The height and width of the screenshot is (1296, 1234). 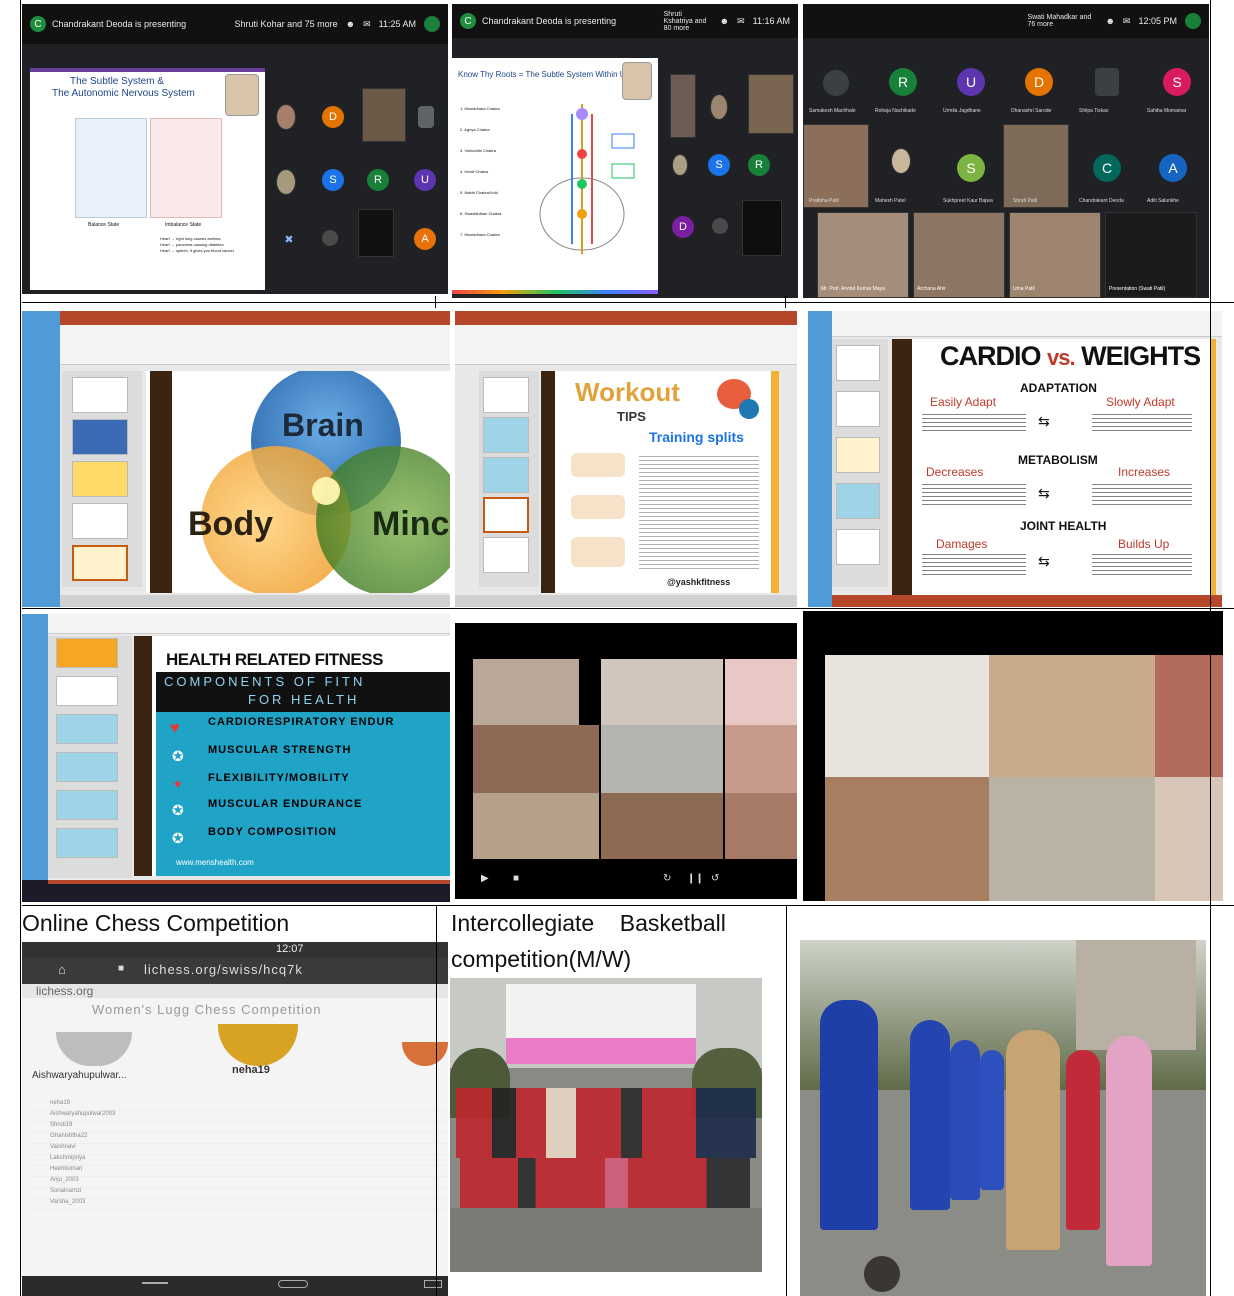 What do you see at coordinates (759, 165) in the screenshot?
I see `participant-tile-r: R` at bounding box center [759, 165].